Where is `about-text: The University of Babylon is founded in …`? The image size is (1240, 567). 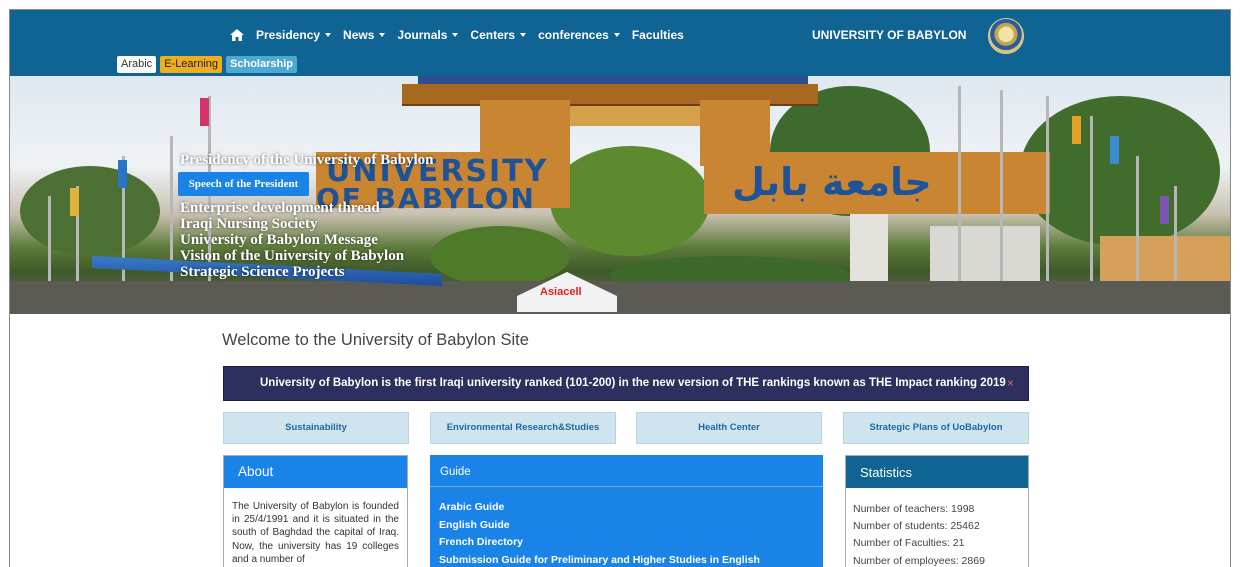 about-text: The University of Babylon is founded in … is located at coordinates (315, 533).